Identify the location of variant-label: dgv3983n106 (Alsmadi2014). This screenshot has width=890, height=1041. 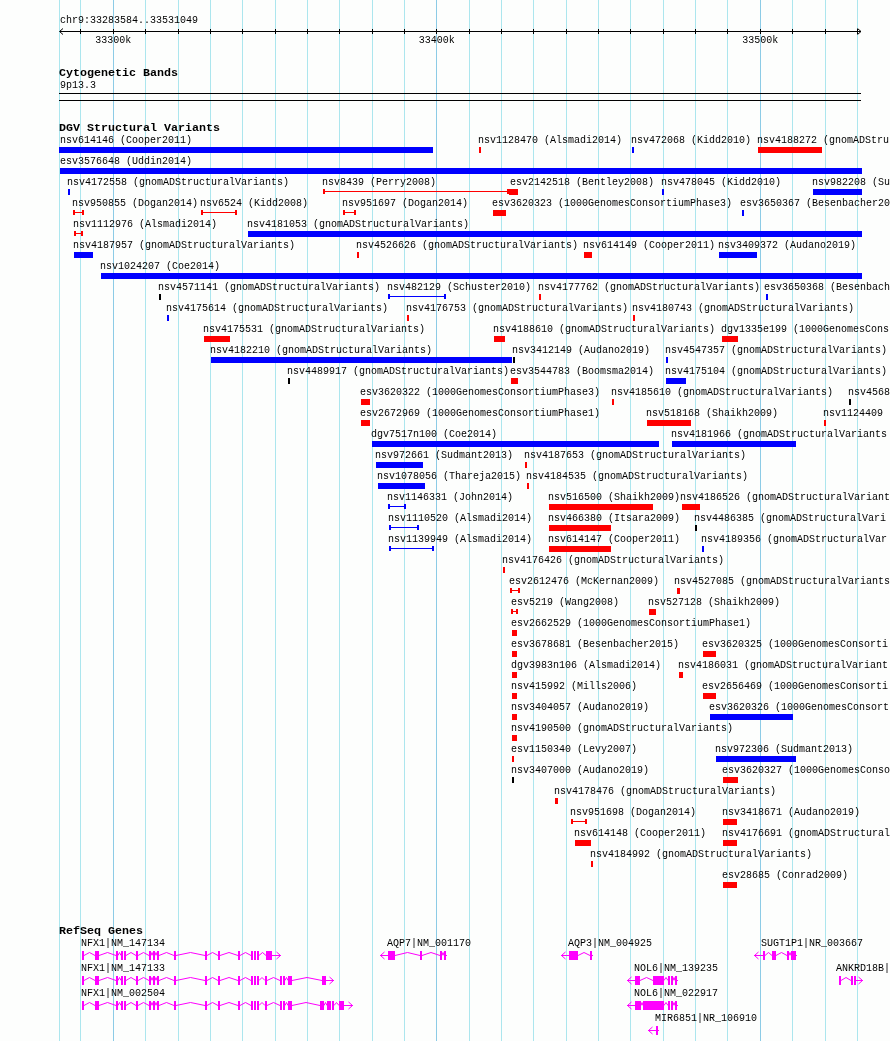
(586, 665).